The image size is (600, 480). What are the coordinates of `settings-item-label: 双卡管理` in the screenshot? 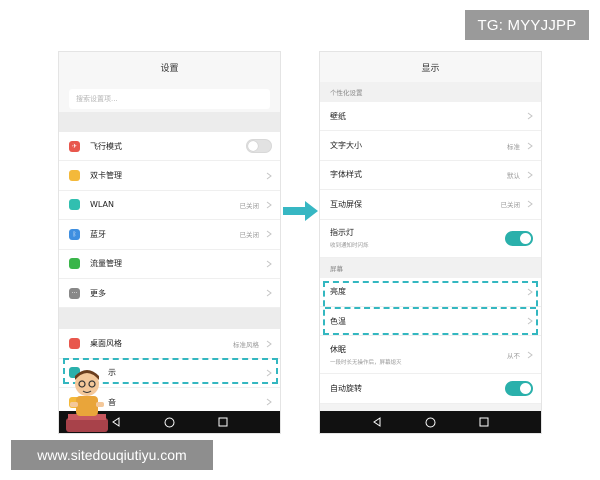 It's located at (106, 176).